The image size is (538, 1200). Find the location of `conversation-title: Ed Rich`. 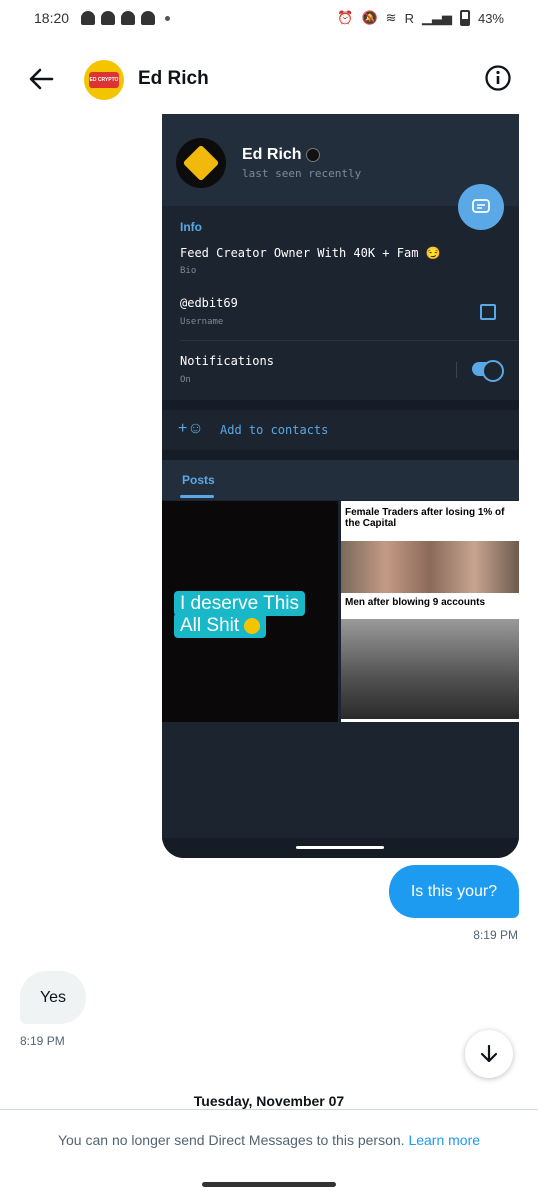

conversation-title: Ed Rich is located at coordinates (173, 79).